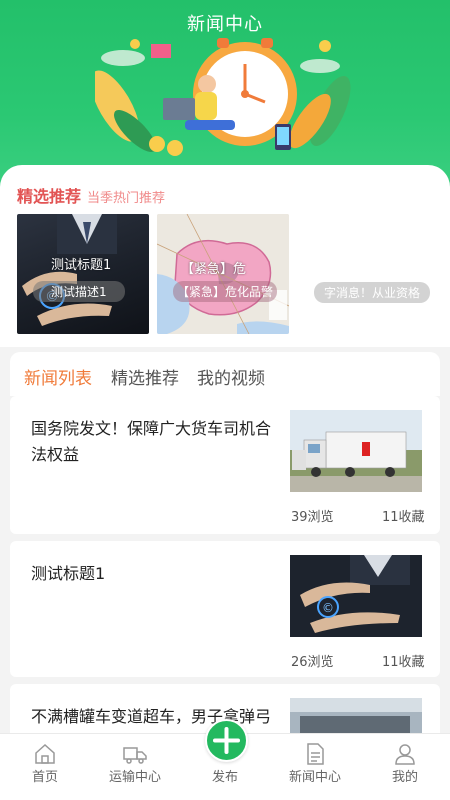 This screenshot has height=800, width=450. I want to click on card-description-overflow: 字消息！从业资格, so click(372, 292).